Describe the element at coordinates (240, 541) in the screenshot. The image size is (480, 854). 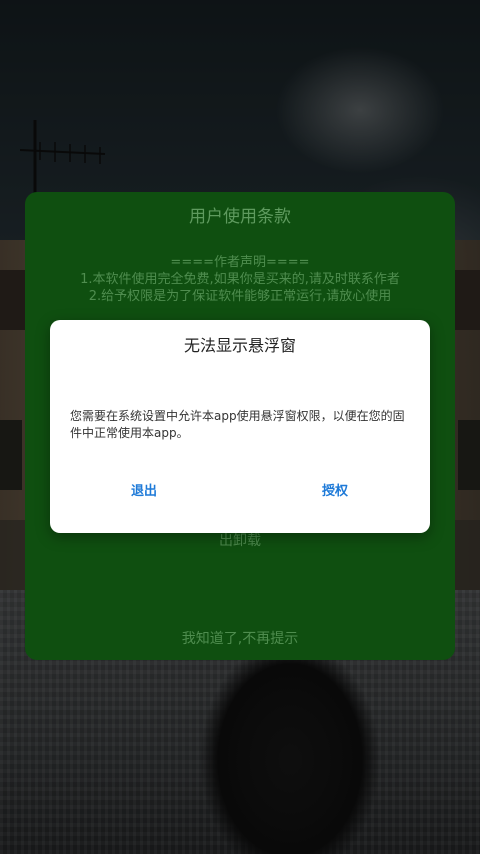
I see `terms-partial-text: 出卸载` at that location.